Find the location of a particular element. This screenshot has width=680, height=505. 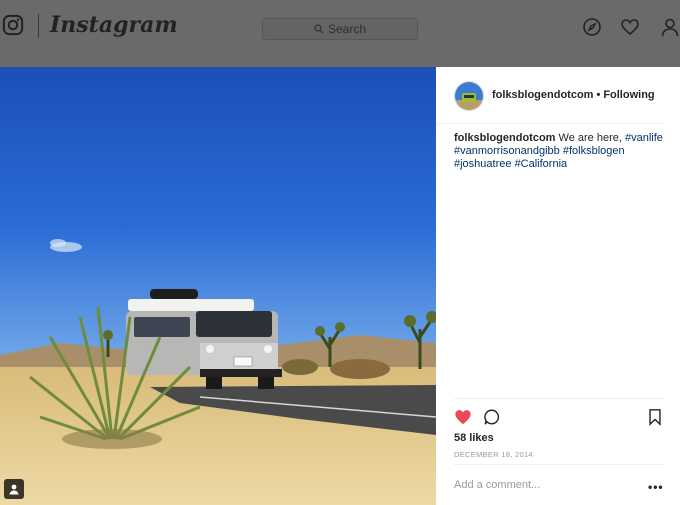

tagged-people-button is located at coordinates (14, 489).